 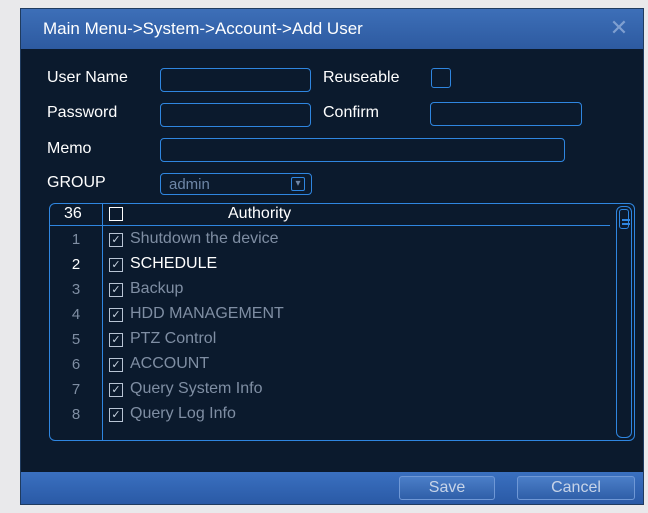 I want to click on list-item: 1 ✓ Shutdown the device, so click(x=330, y=240).